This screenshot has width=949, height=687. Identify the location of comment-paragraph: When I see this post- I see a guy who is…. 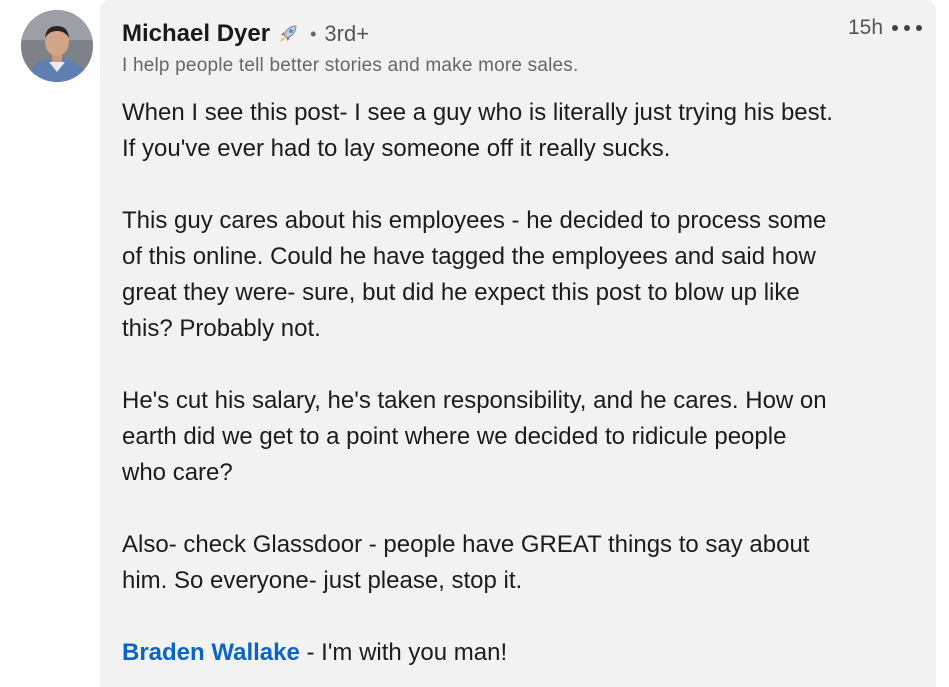
(522, 131).